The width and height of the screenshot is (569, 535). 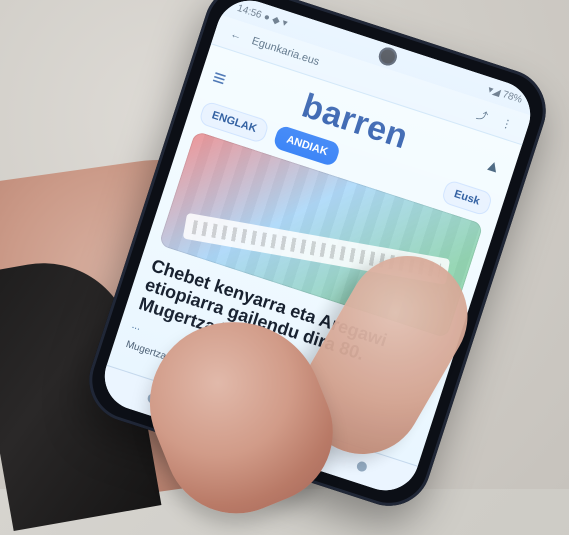 I want to click on hamburger-icon: ≡, so click(x=219, y=78).